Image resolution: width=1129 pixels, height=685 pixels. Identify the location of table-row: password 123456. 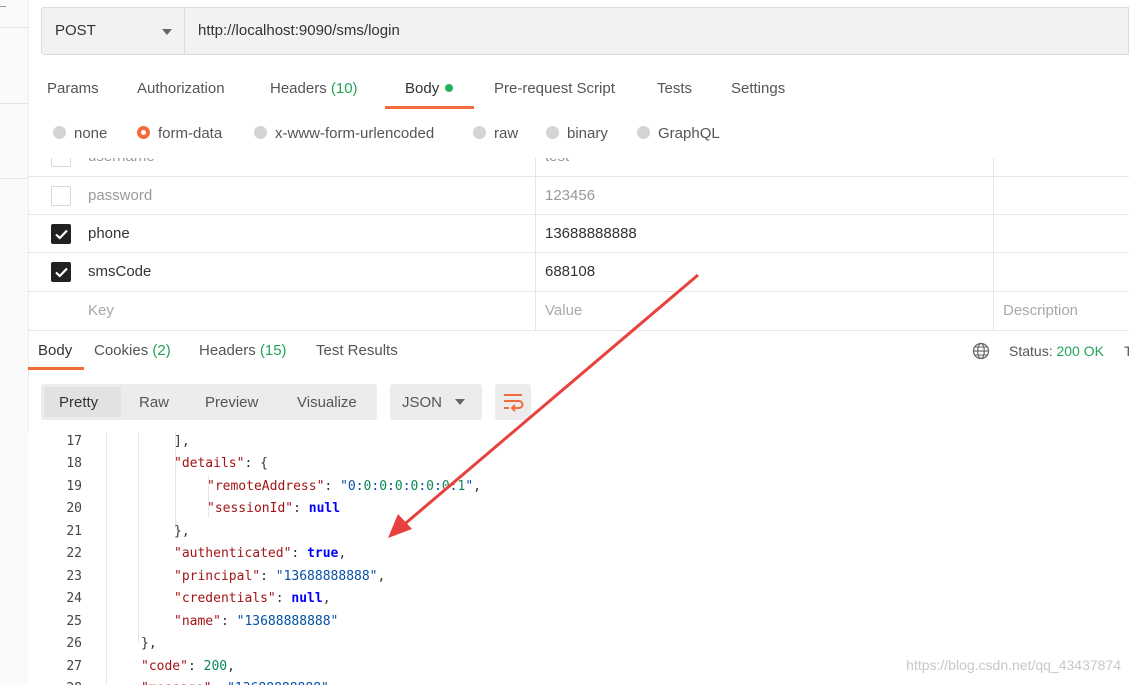
(578, 196).